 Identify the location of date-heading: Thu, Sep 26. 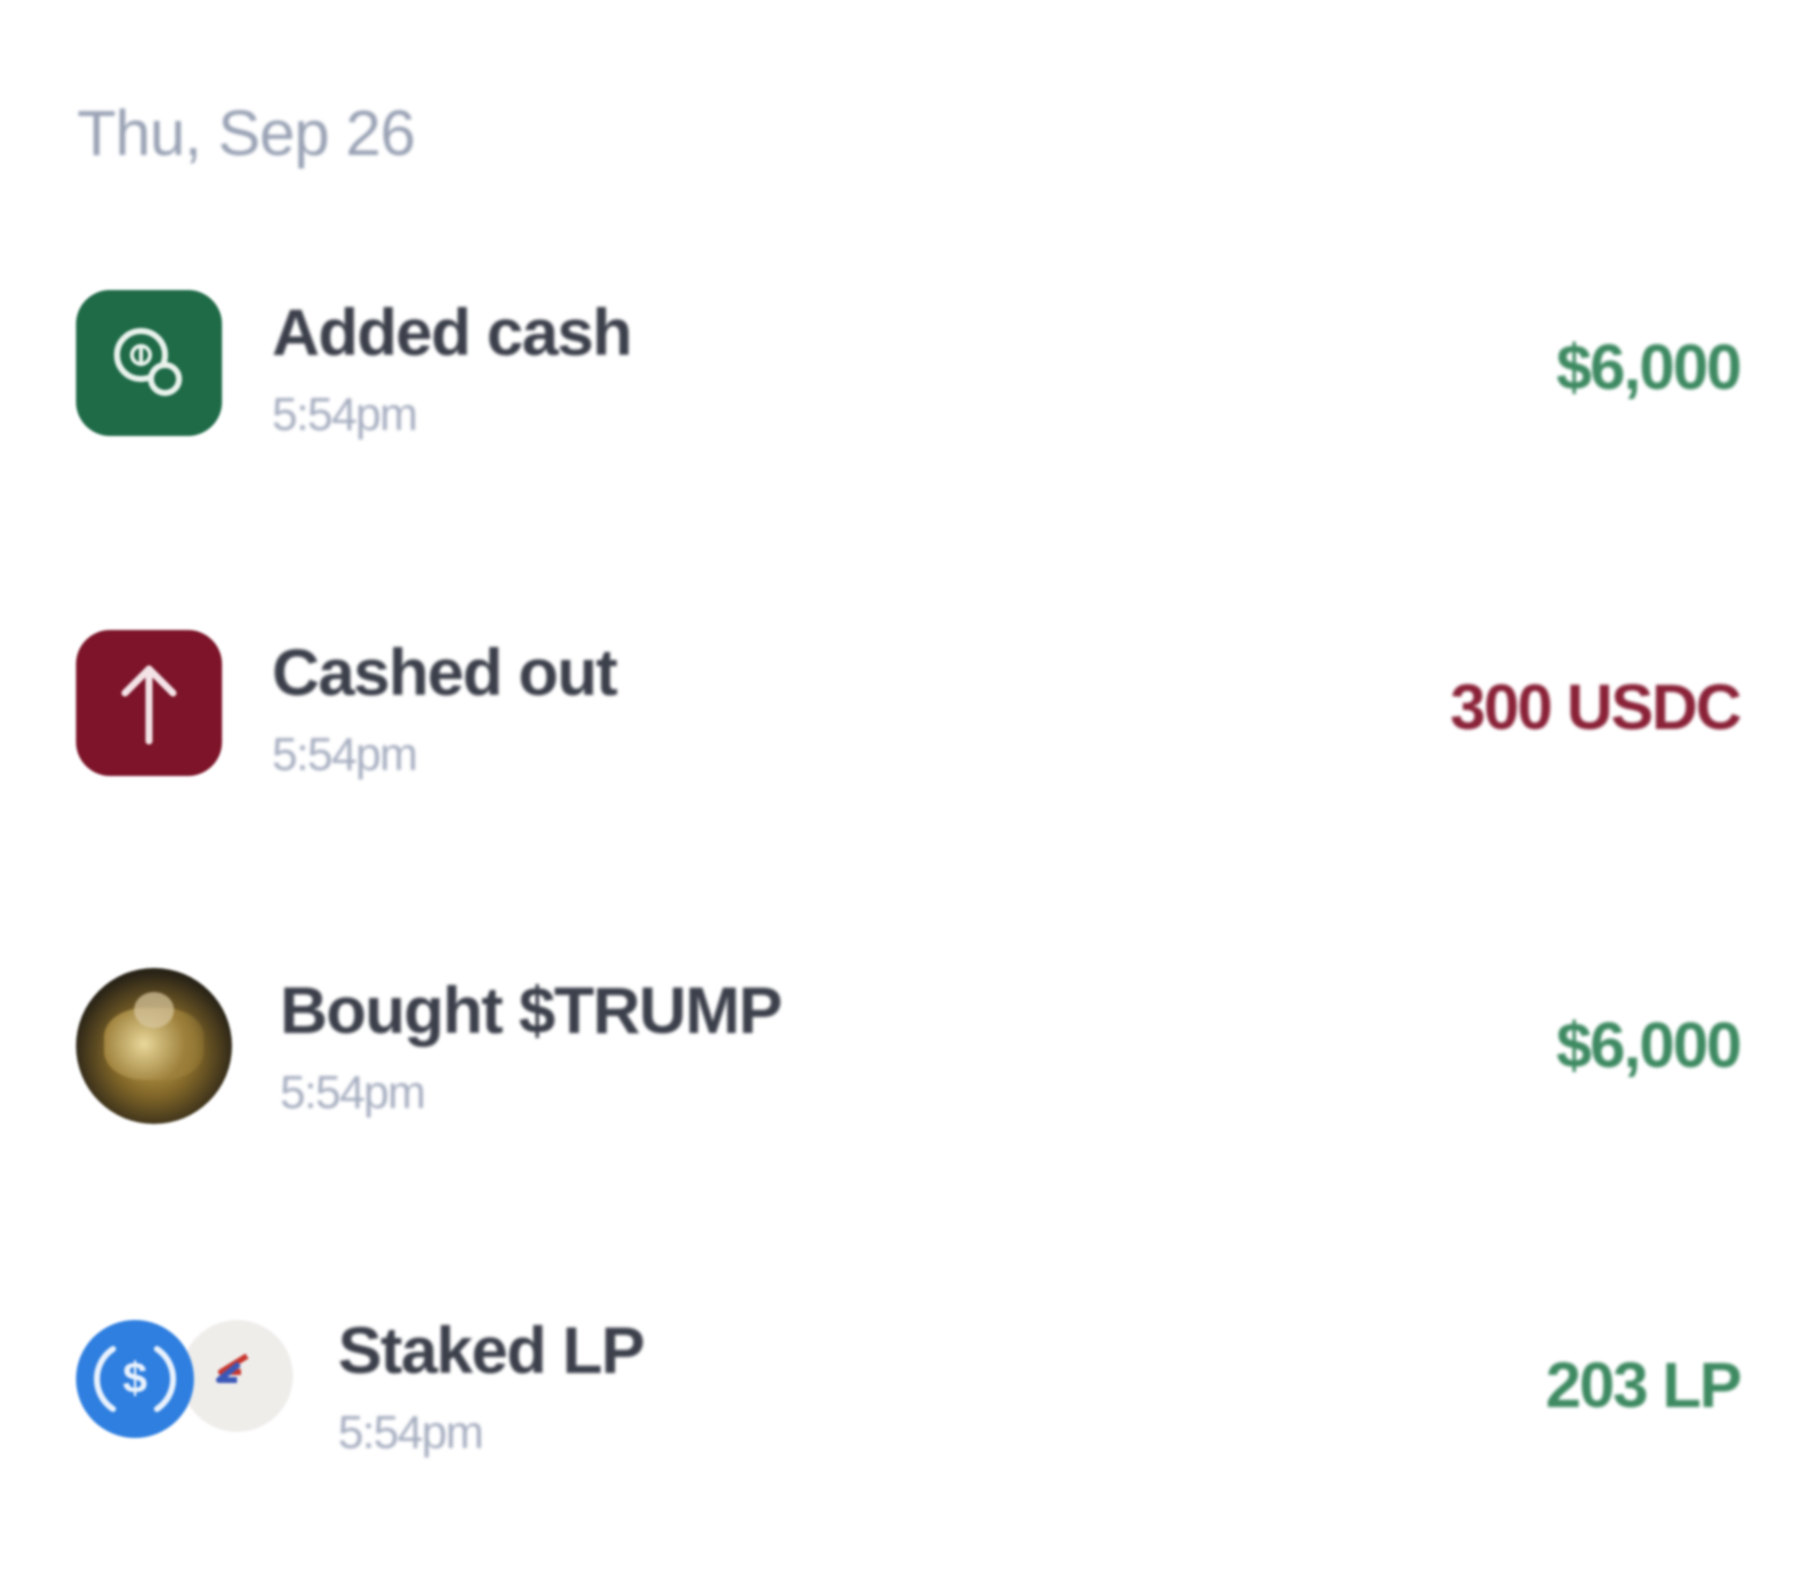
(246, 133).